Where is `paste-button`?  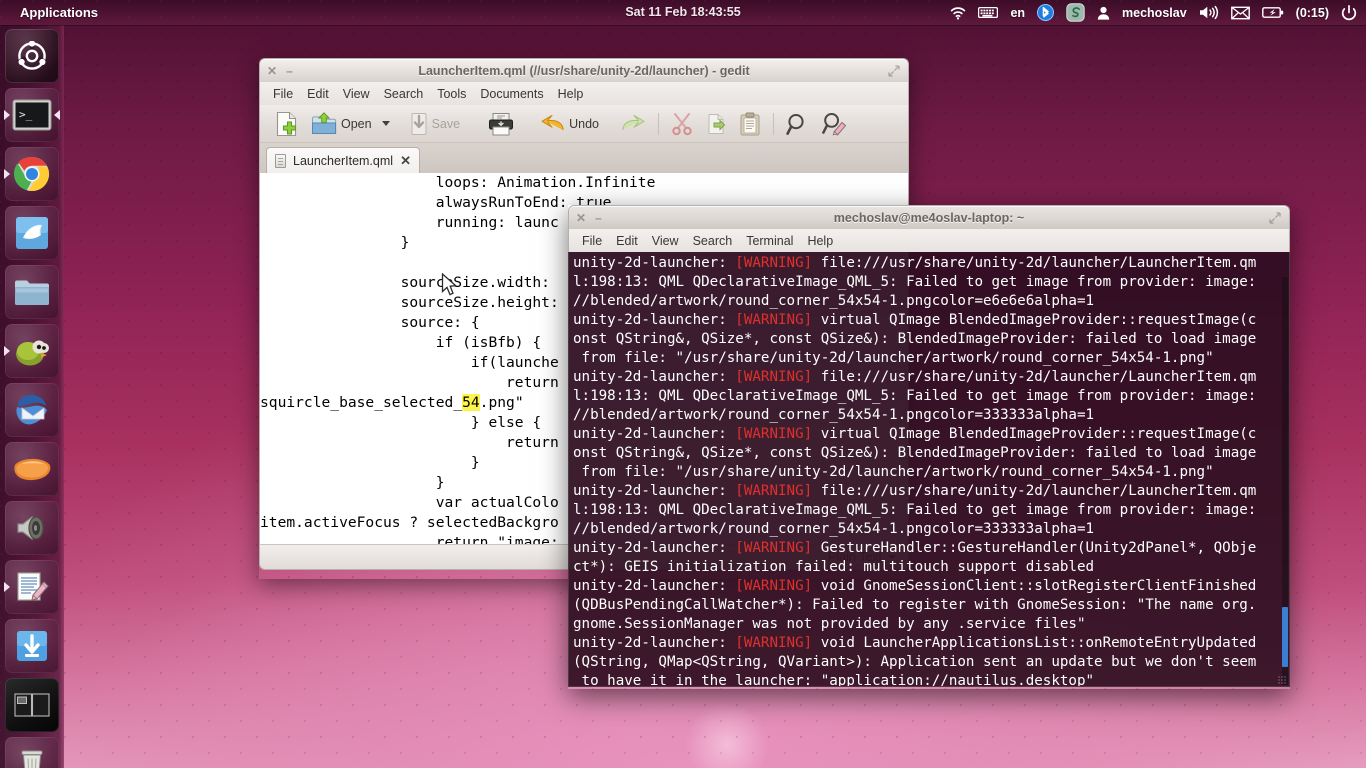 paste-button is located at coordinates (750, 124).